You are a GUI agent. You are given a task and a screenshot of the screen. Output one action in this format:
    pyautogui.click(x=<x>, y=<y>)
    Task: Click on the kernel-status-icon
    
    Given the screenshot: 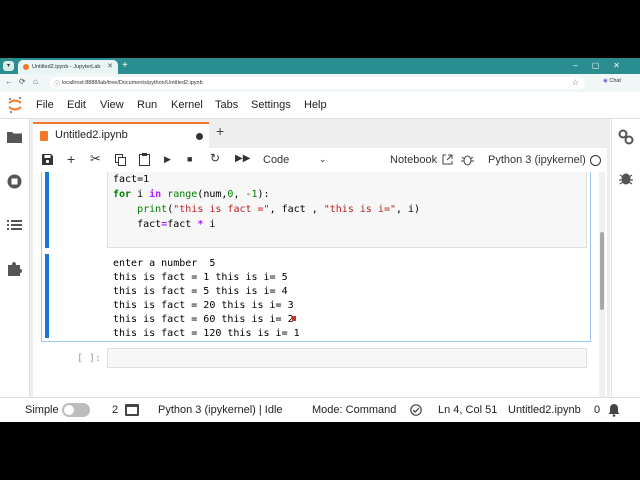 What is the action you would take?
    pyautogui.click(x=595, y=160)
    